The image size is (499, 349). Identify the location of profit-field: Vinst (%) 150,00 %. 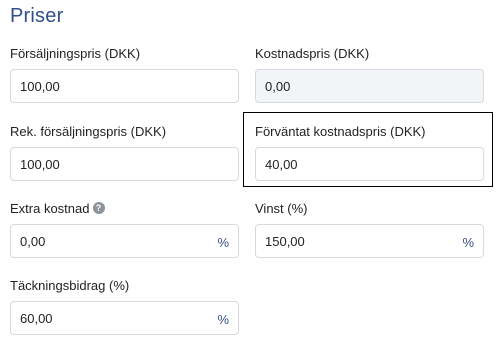
(369, 229).